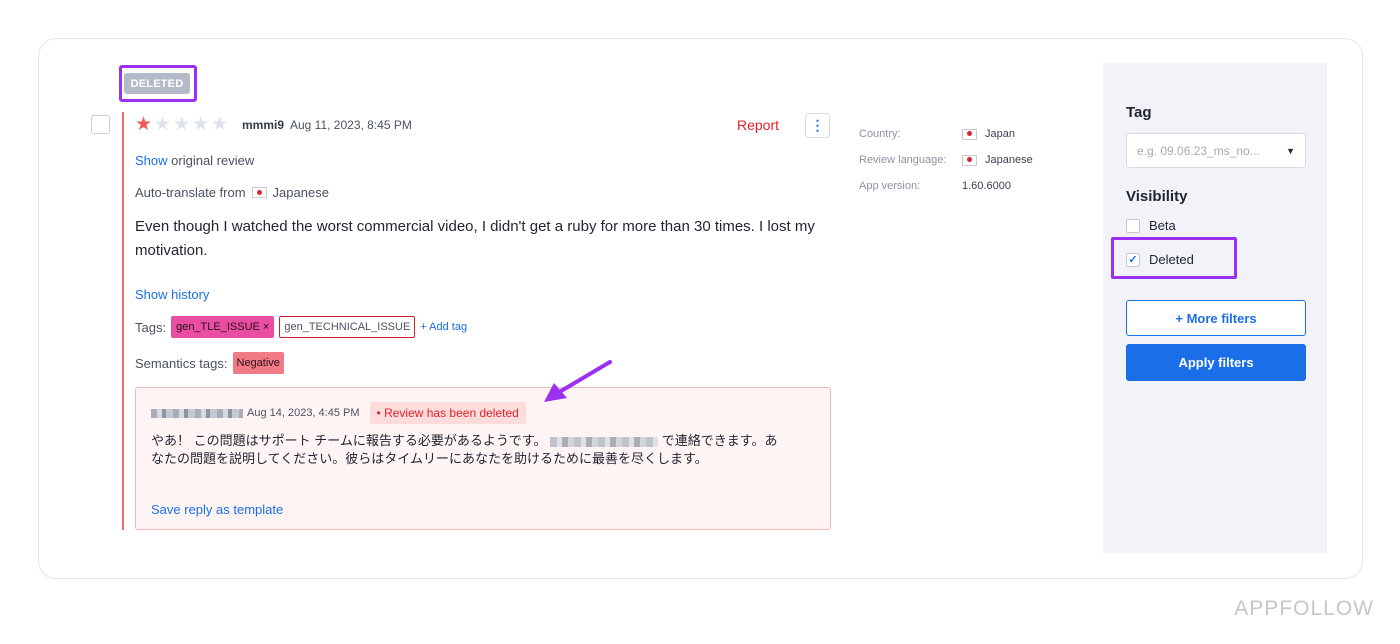  Describe the element at coordinates (604, 441) in the screenshot. I see `redacted-contact` at that location.